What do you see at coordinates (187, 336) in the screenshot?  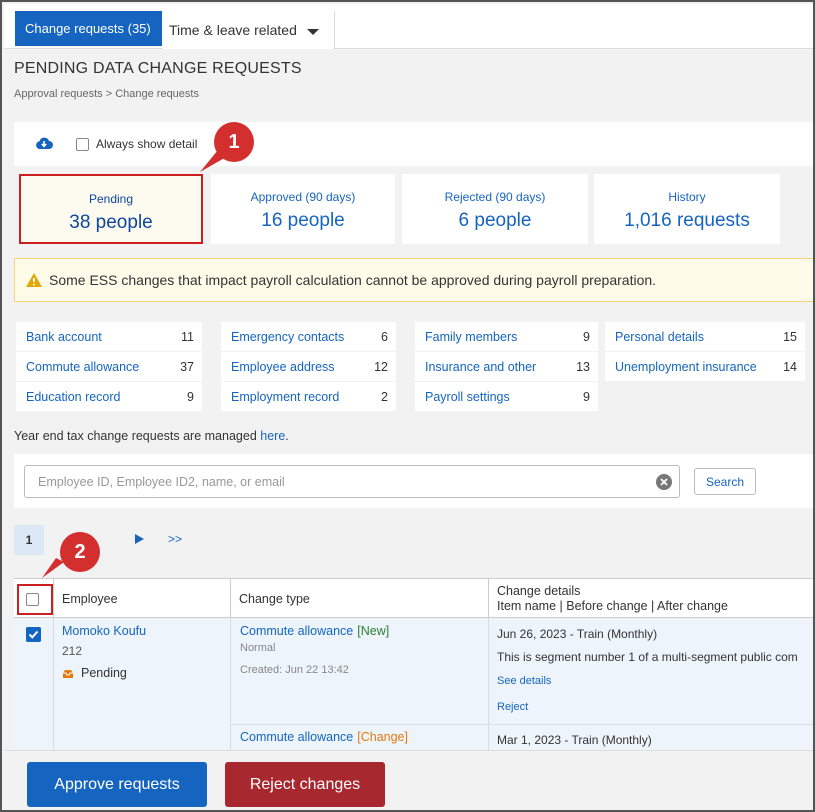 I see `category-count: 11` at bounding box center [187, 336].